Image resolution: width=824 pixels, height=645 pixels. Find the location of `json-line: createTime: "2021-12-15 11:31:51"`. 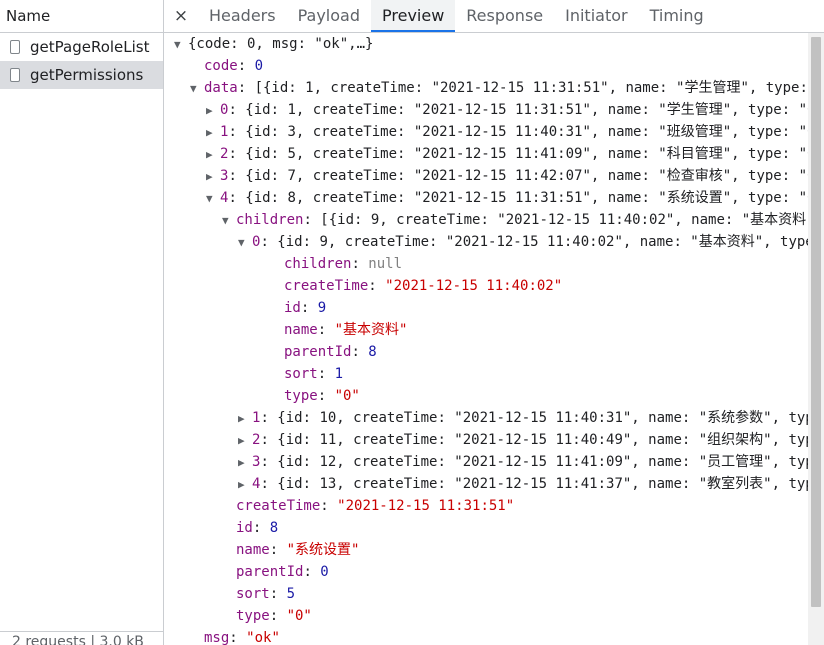

json-line: createTime: "2021-12-15 11:31:51" is located at coordinates (486, 506).